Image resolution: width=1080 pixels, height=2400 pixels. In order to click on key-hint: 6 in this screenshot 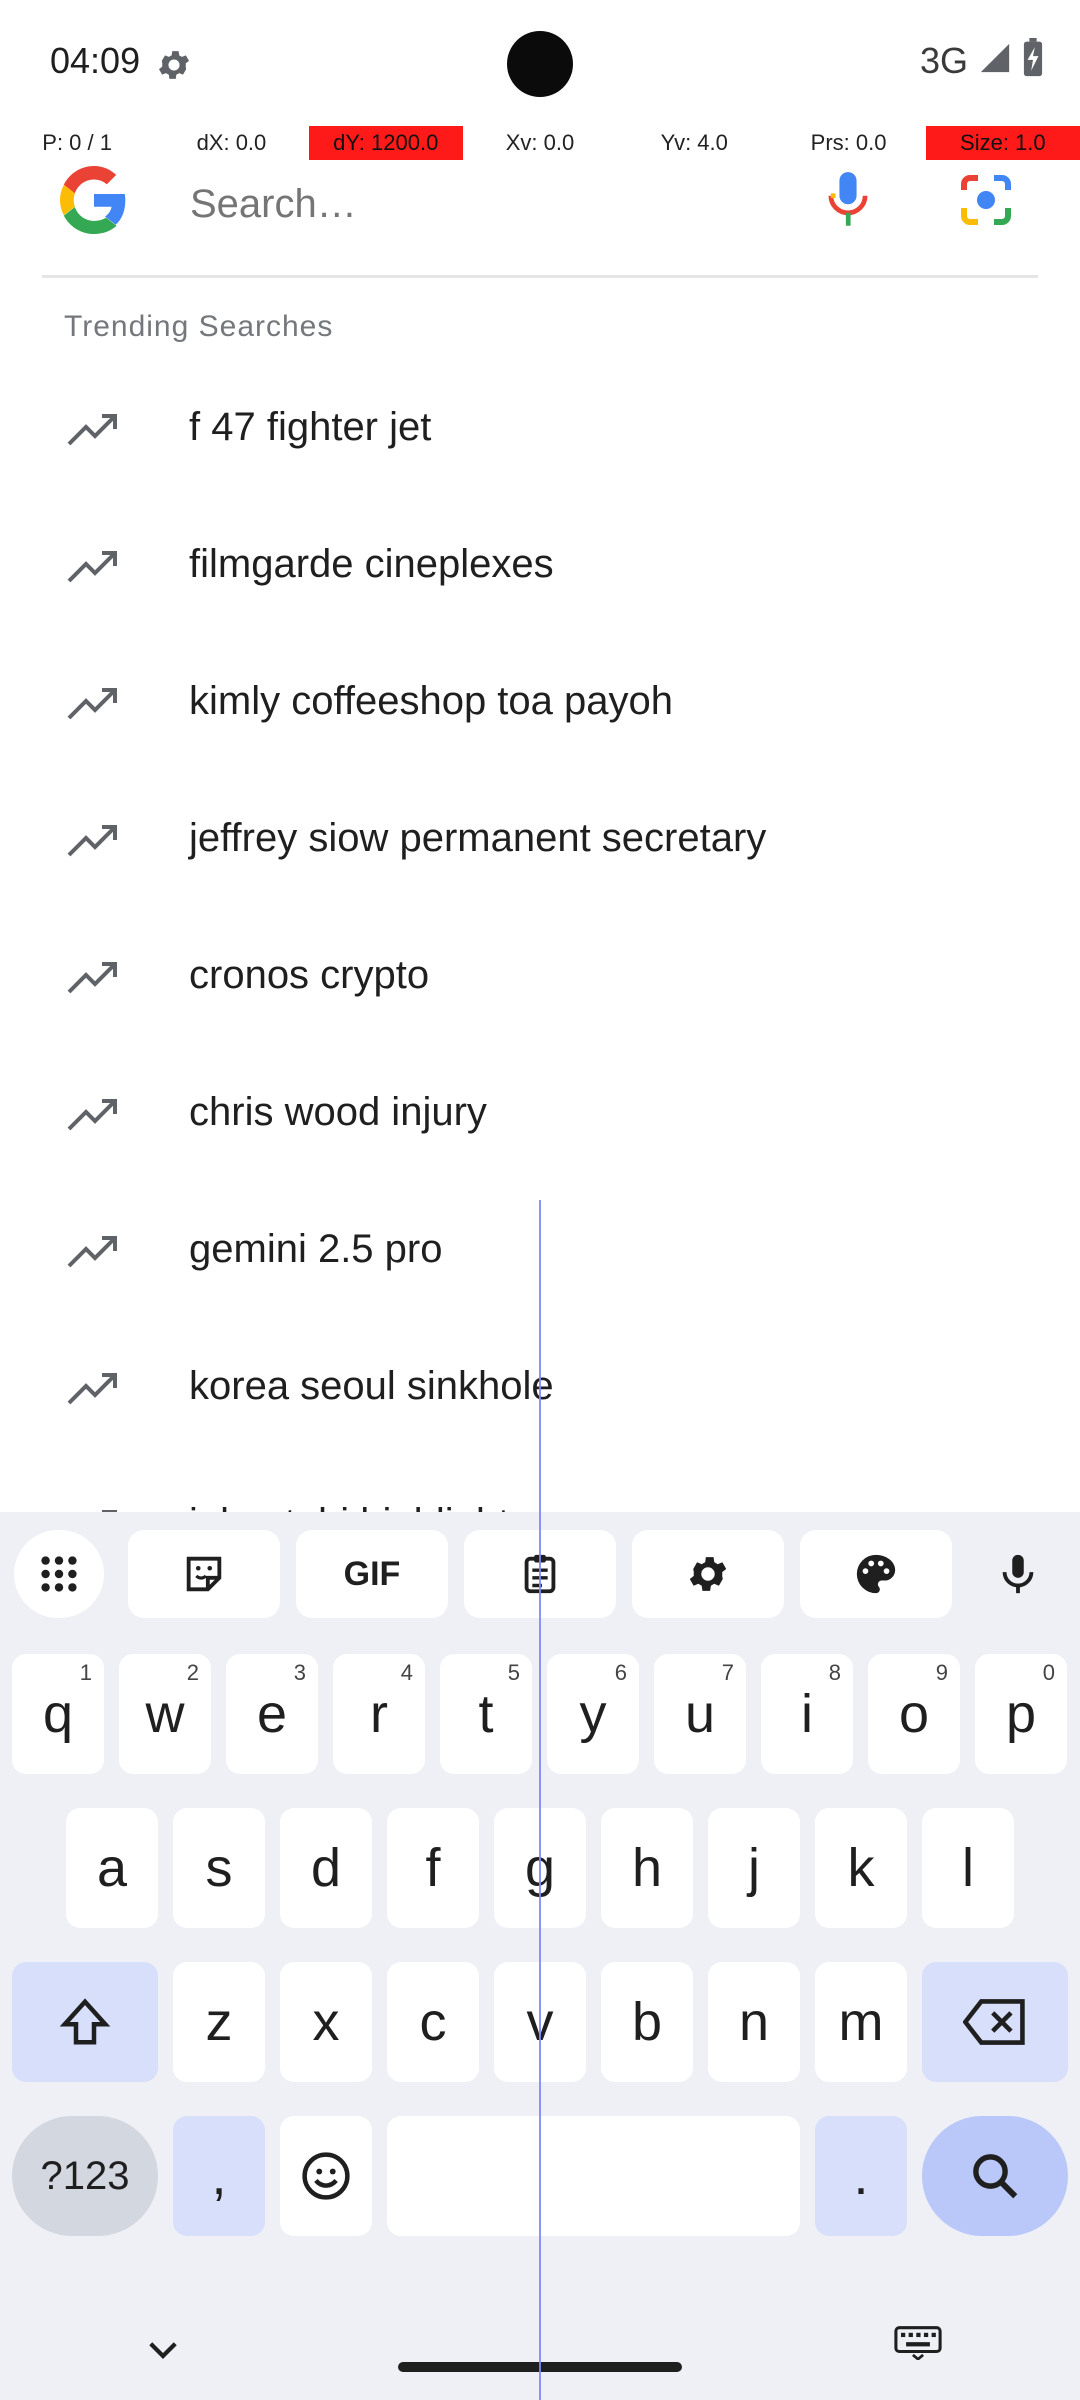, I will do `click(620, 1672)`.